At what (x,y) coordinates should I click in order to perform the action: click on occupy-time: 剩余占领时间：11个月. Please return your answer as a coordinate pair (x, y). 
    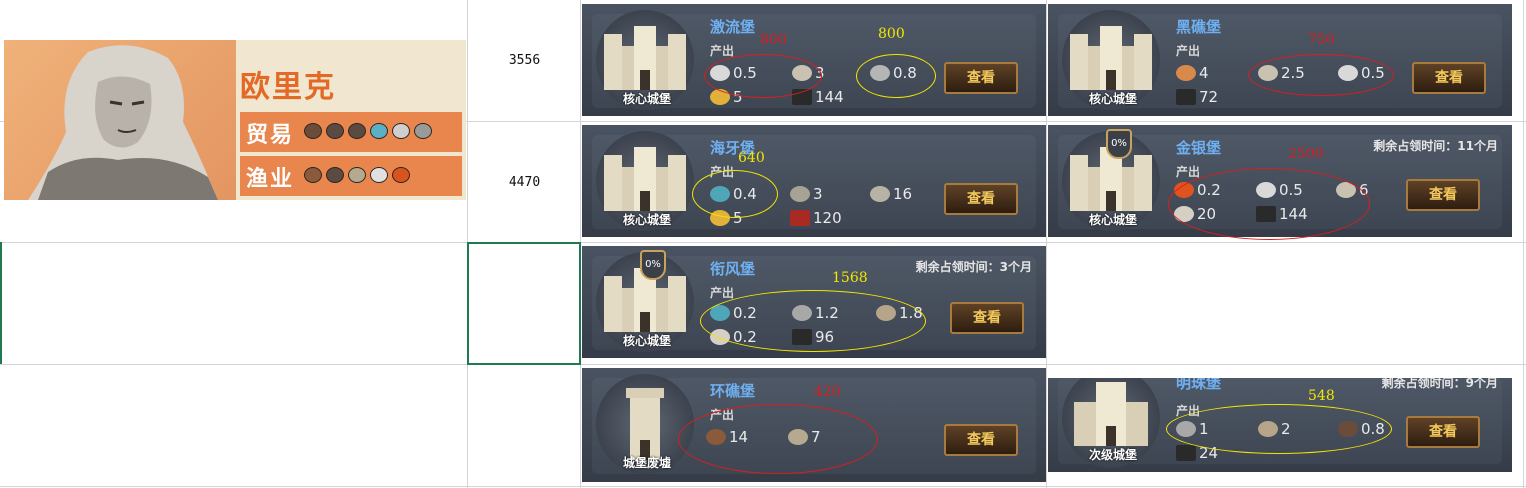
    Looking at the image, I should click on (1435, 146).